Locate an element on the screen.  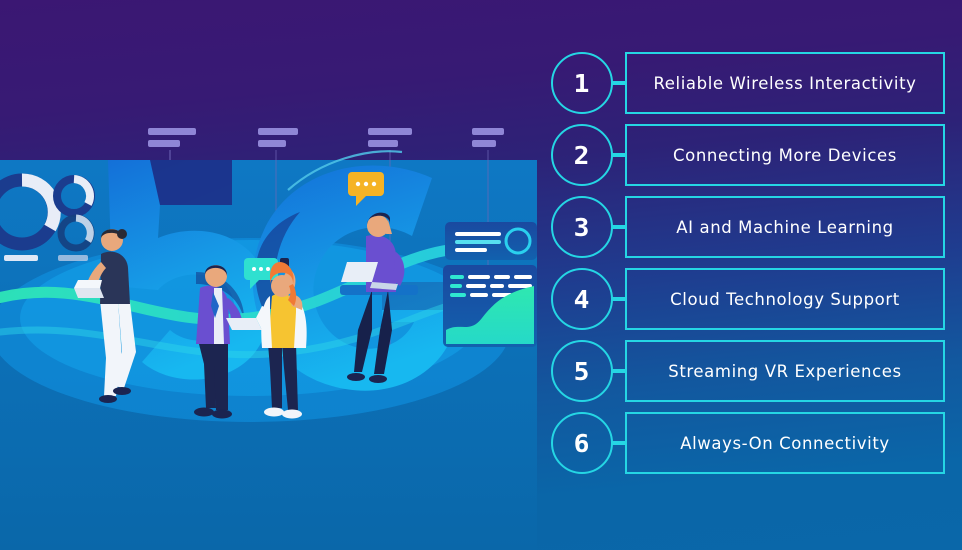
list-item: 3 AI and Machine Learning is located at coordinates (745, 227).